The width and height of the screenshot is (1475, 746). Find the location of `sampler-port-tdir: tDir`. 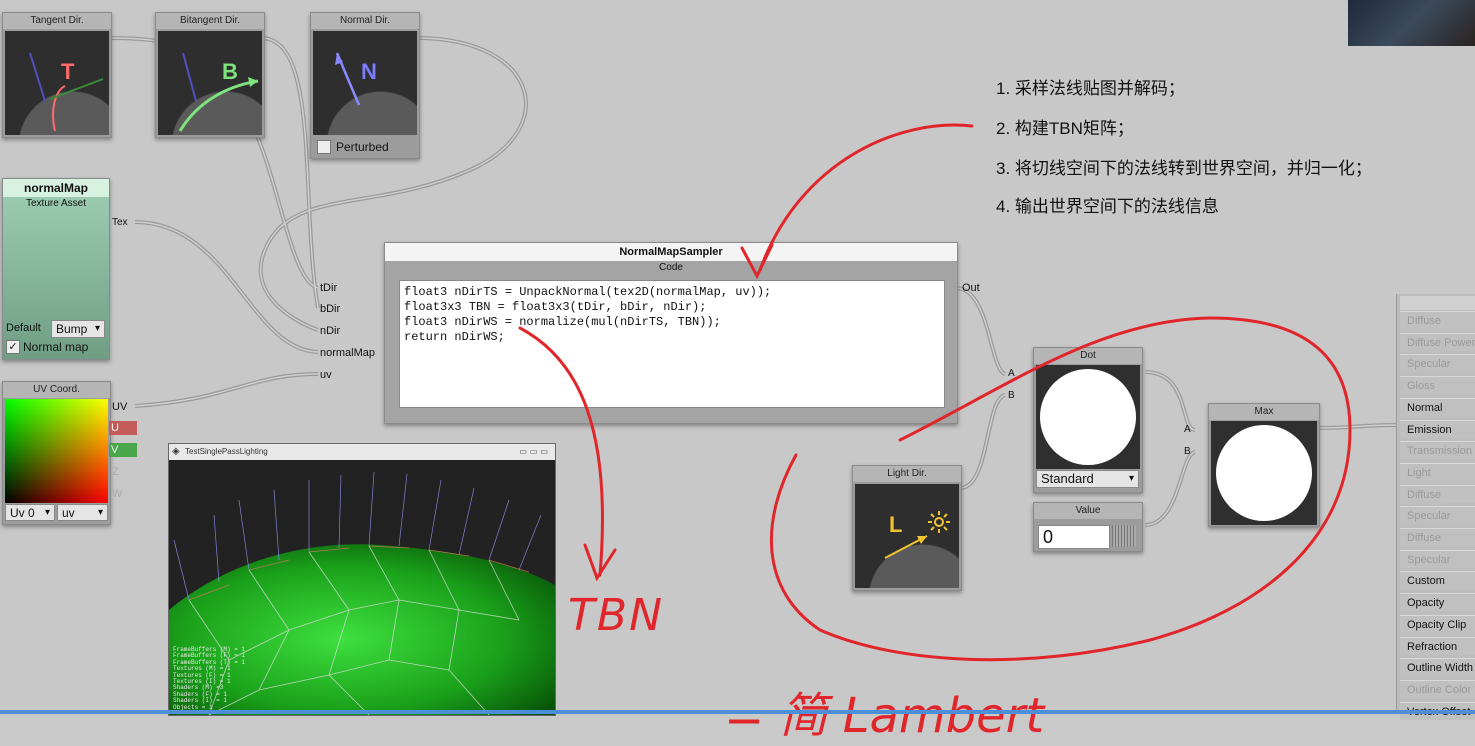

sampler-port-tdir: tDir is located at coordinates (328, 288).